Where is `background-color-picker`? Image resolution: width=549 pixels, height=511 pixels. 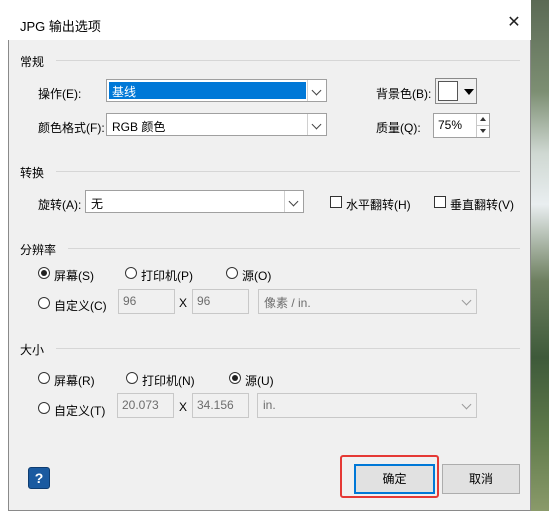 background-color-picker is located at coordinates (456, 91).